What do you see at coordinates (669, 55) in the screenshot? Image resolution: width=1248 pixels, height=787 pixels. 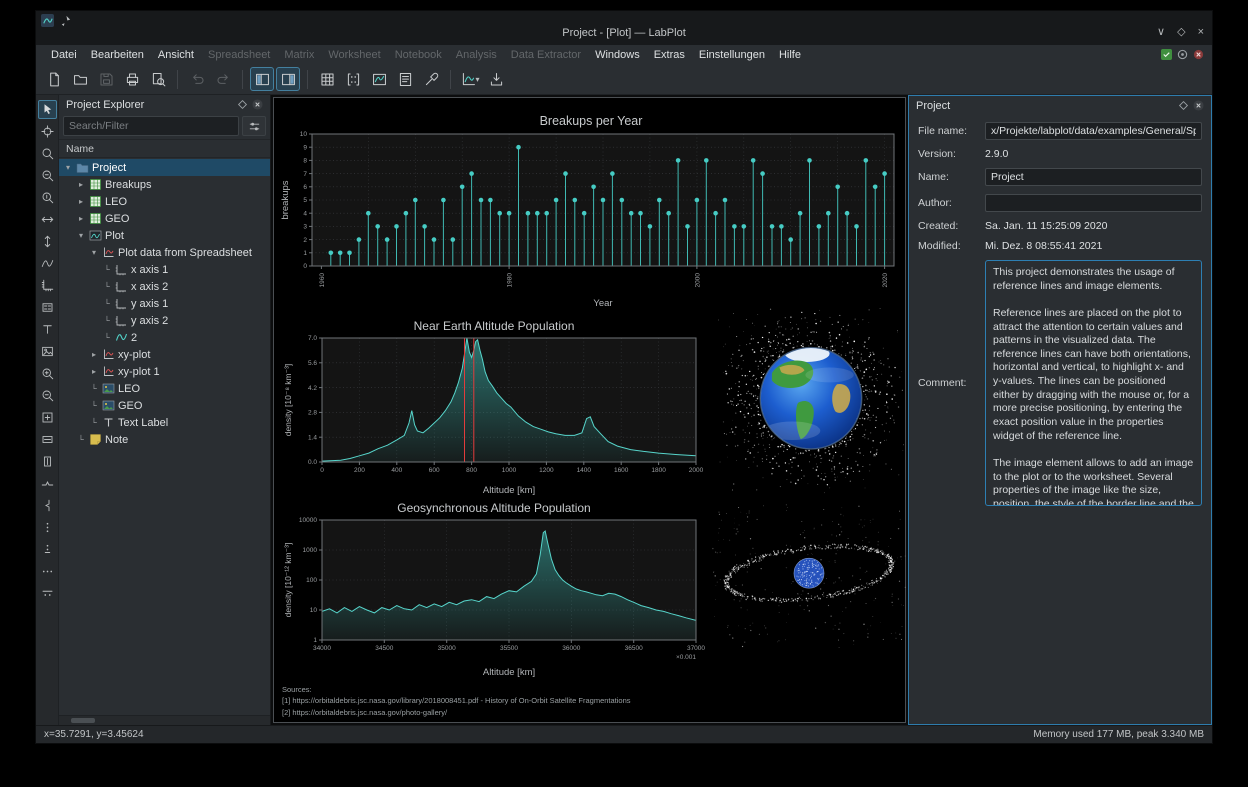 I see `menu-extras: Extras` at bounding box center [669, 55].